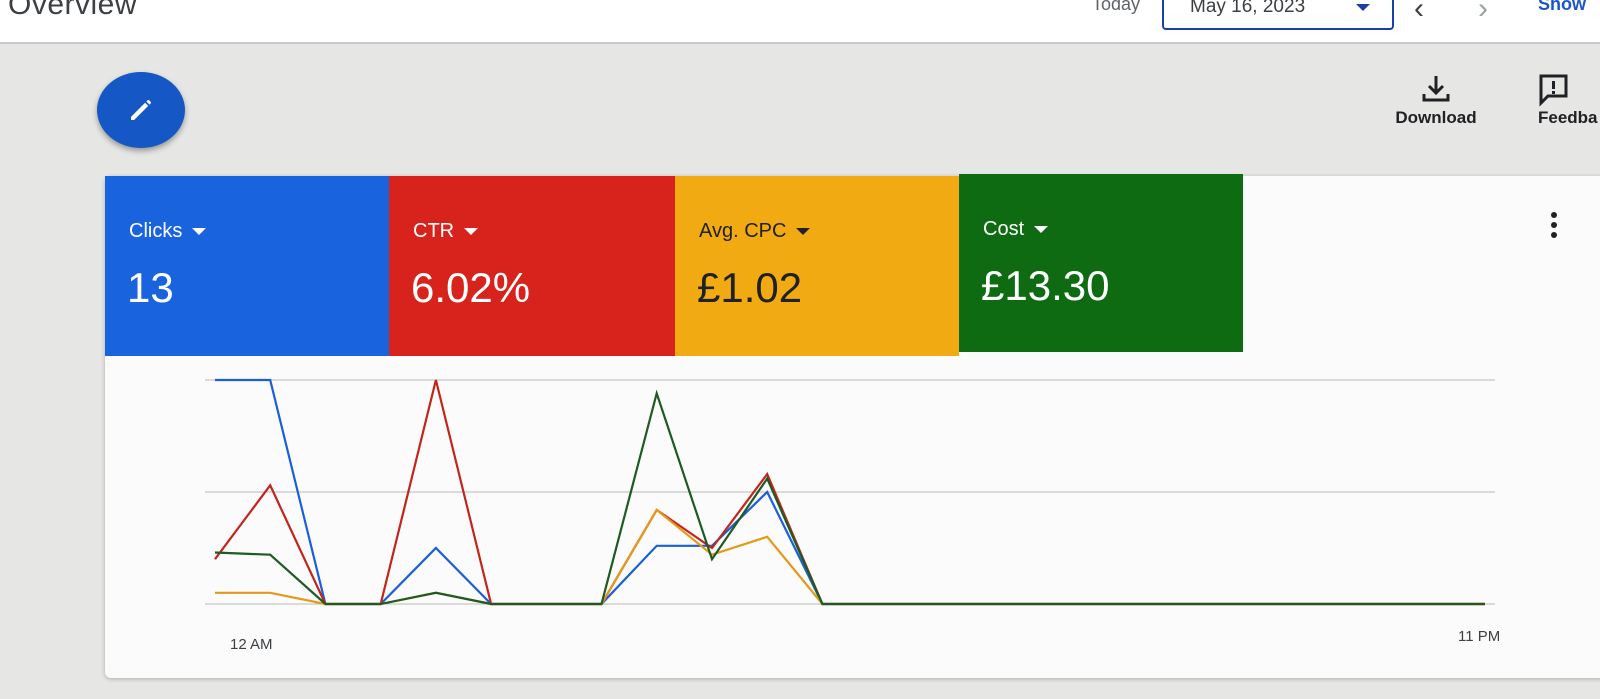 The image size is (1600, 699). I want to click on metric-value: 13, so click(150, 287).